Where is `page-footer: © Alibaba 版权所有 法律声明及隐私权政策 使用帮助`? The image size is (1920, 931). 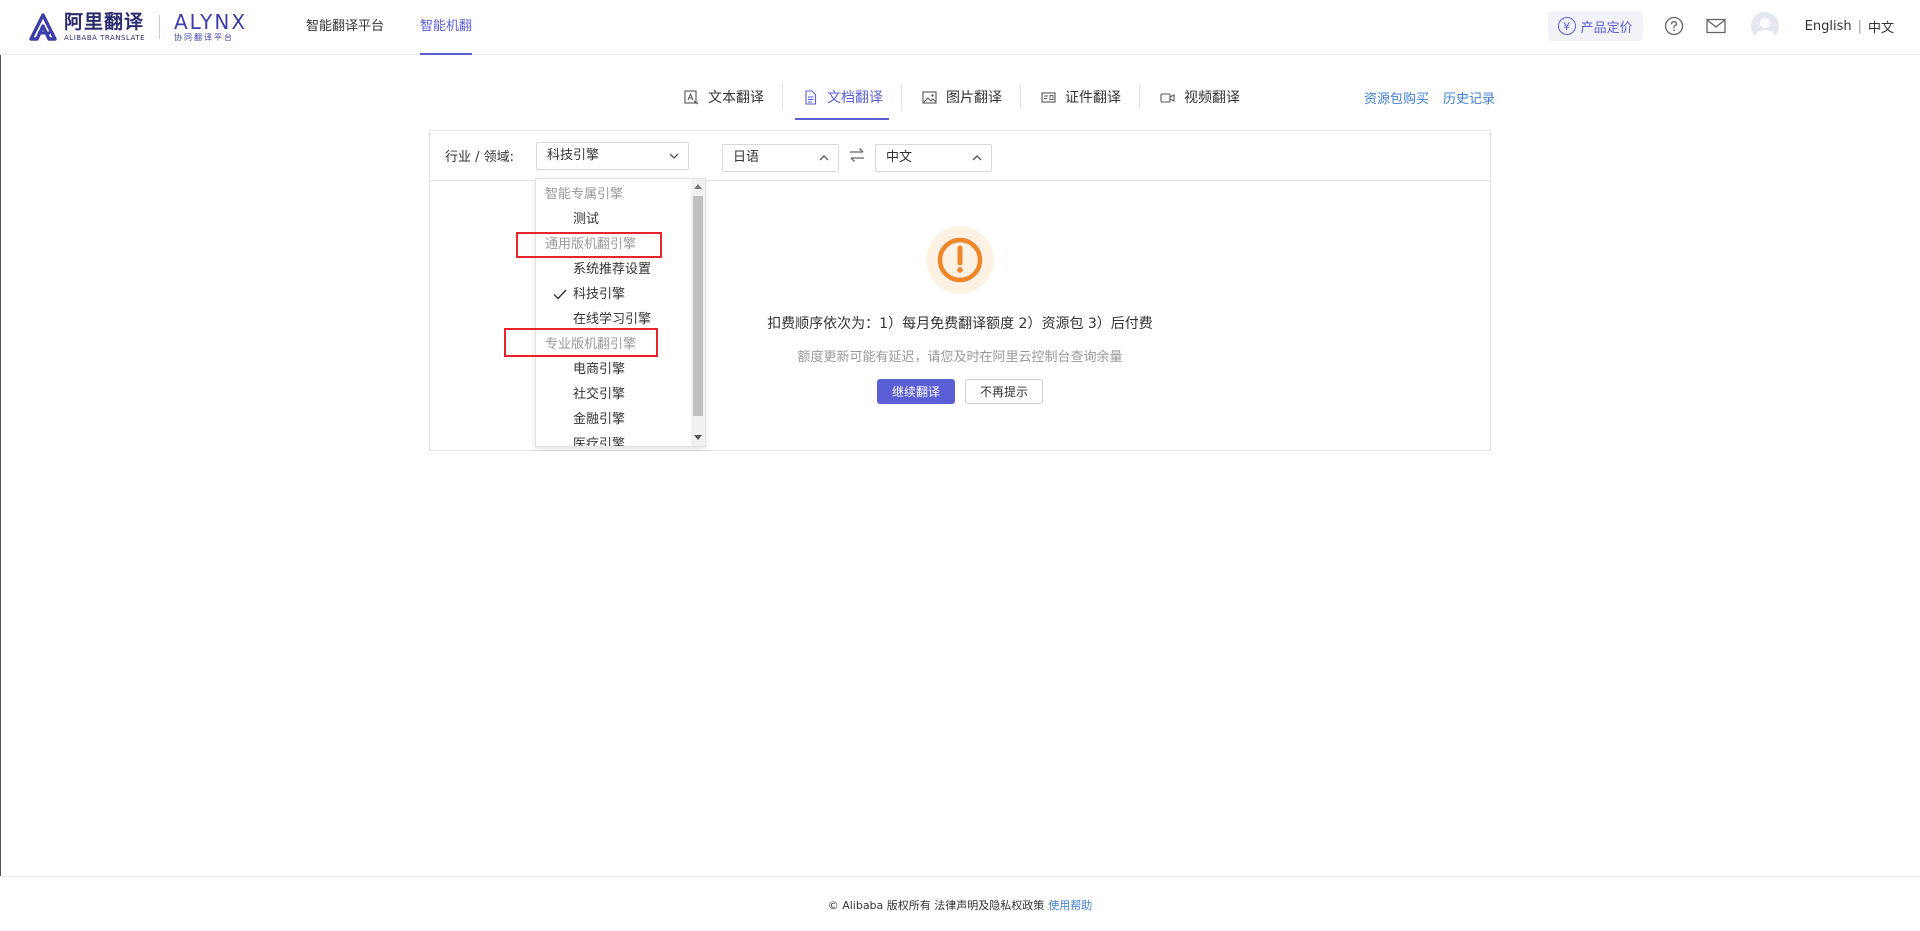
page-footer: © Alibaba 版权所有 法律声明及隐私权政策 使用帮助 is located at coordinates (960, 903).